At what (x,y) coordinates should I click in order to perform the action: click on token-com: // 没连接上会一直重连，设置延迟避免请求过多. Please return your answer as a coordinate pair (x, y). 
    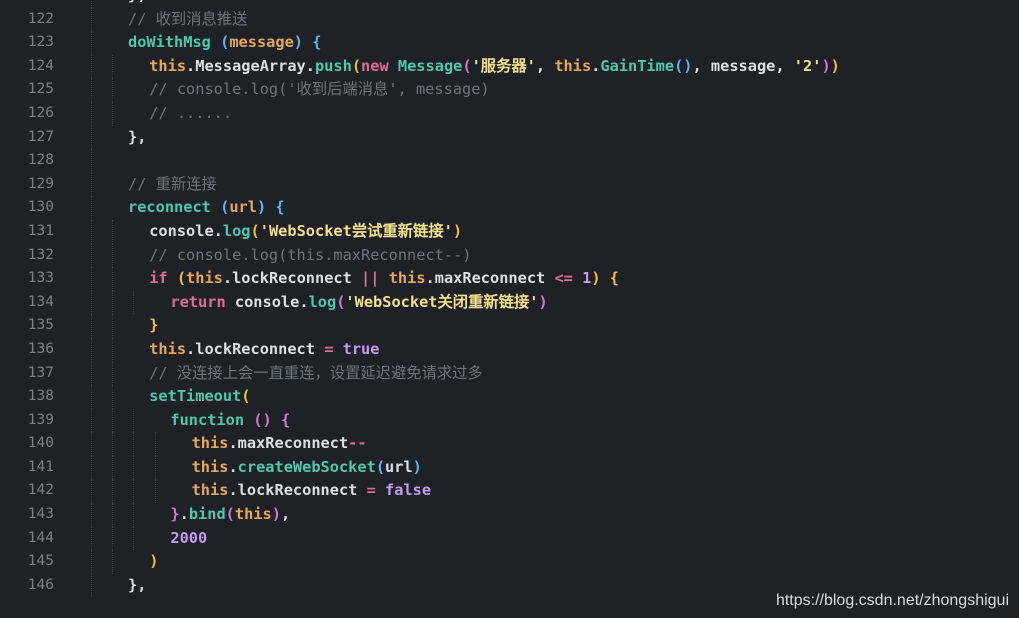
    Looking at the image, I should click on (316, 372).